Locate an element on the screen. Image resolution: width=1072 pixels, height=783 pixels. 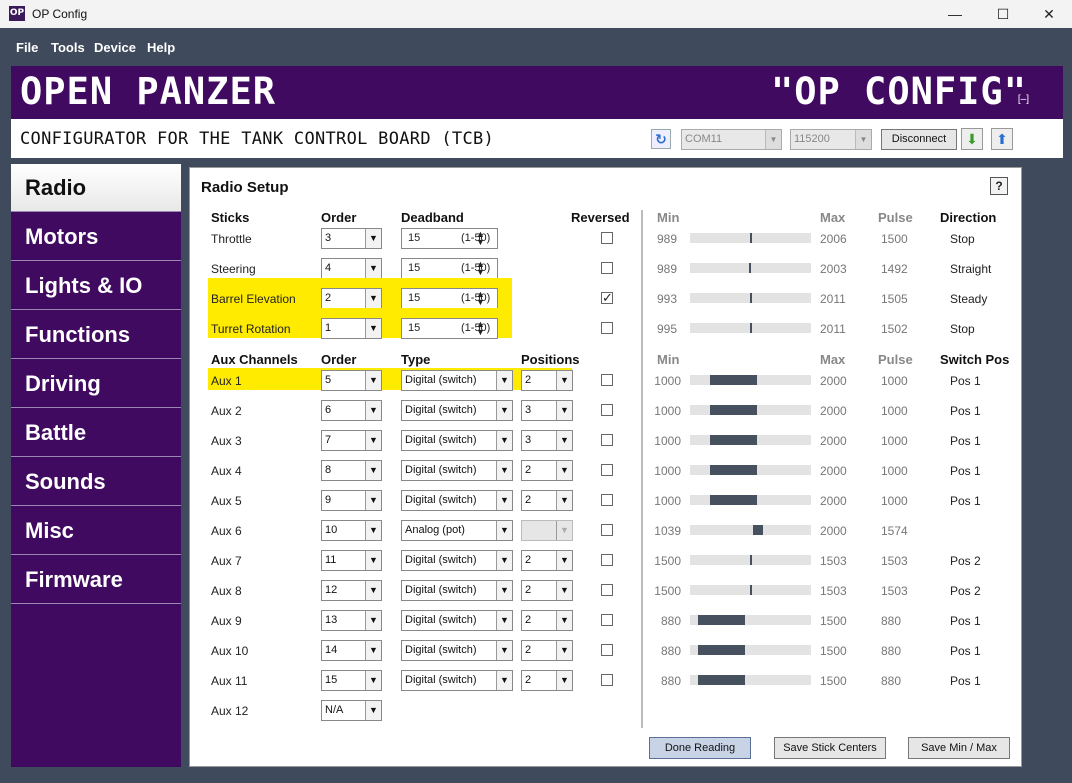
nav-sounds: Sounds is located at coordinates (96, 482).